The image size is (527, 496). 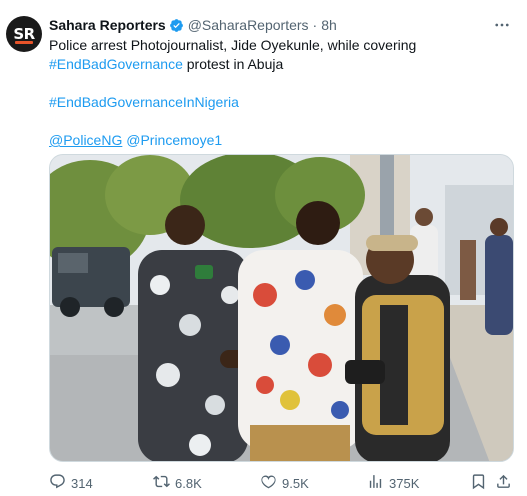 I want to click on heart-icon, so click(x=268, y=483).